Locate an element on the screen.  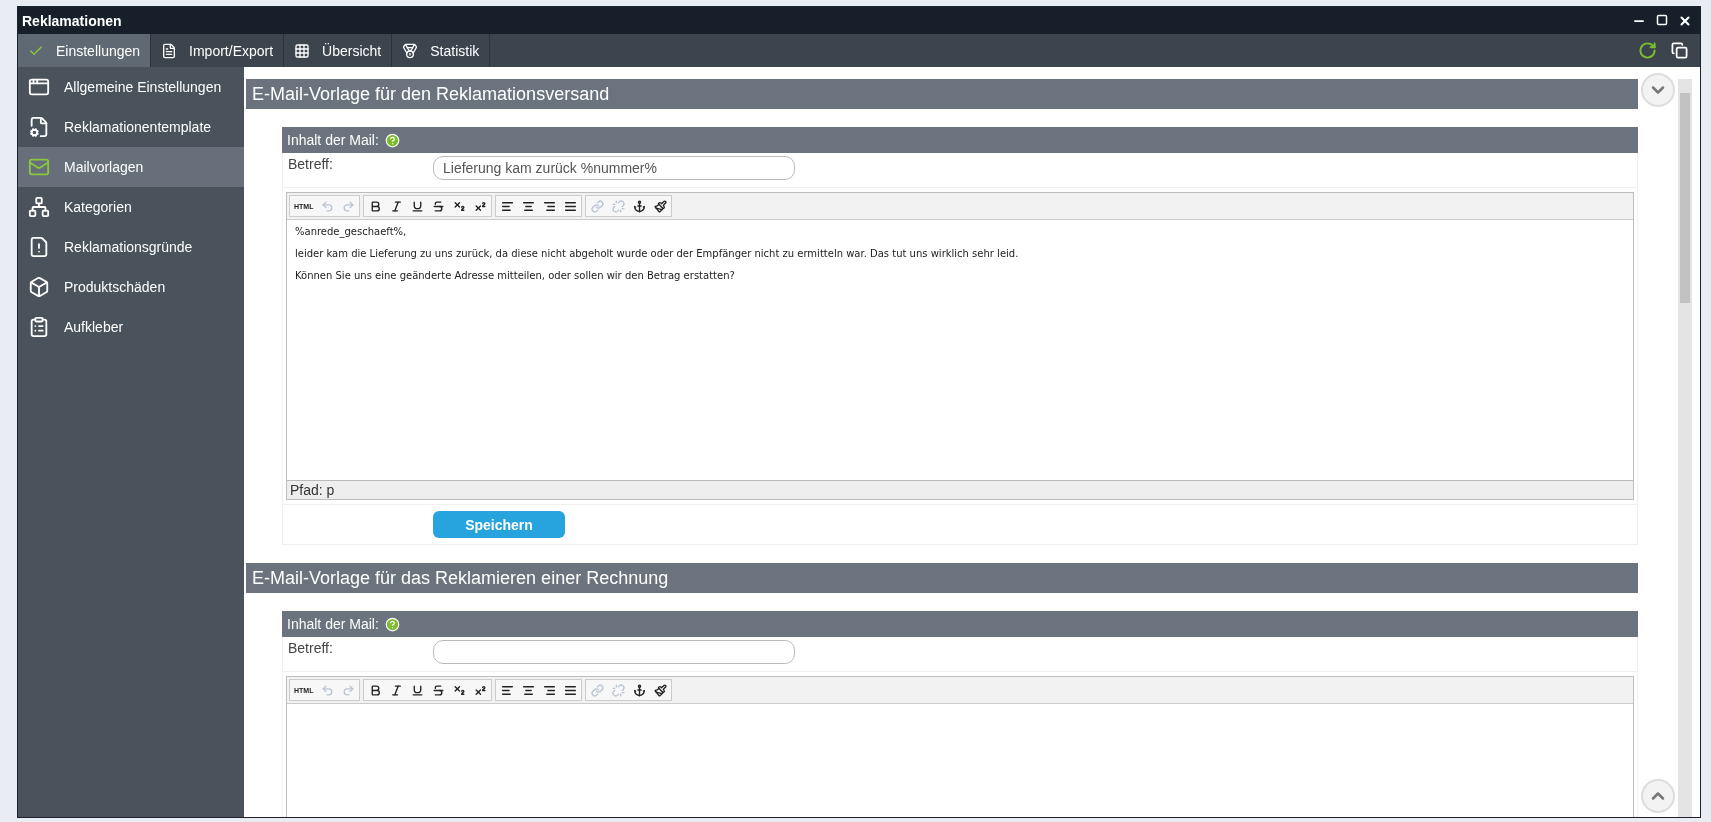
sidebar-item: Produktschäden is located at coordinates (131, 287).